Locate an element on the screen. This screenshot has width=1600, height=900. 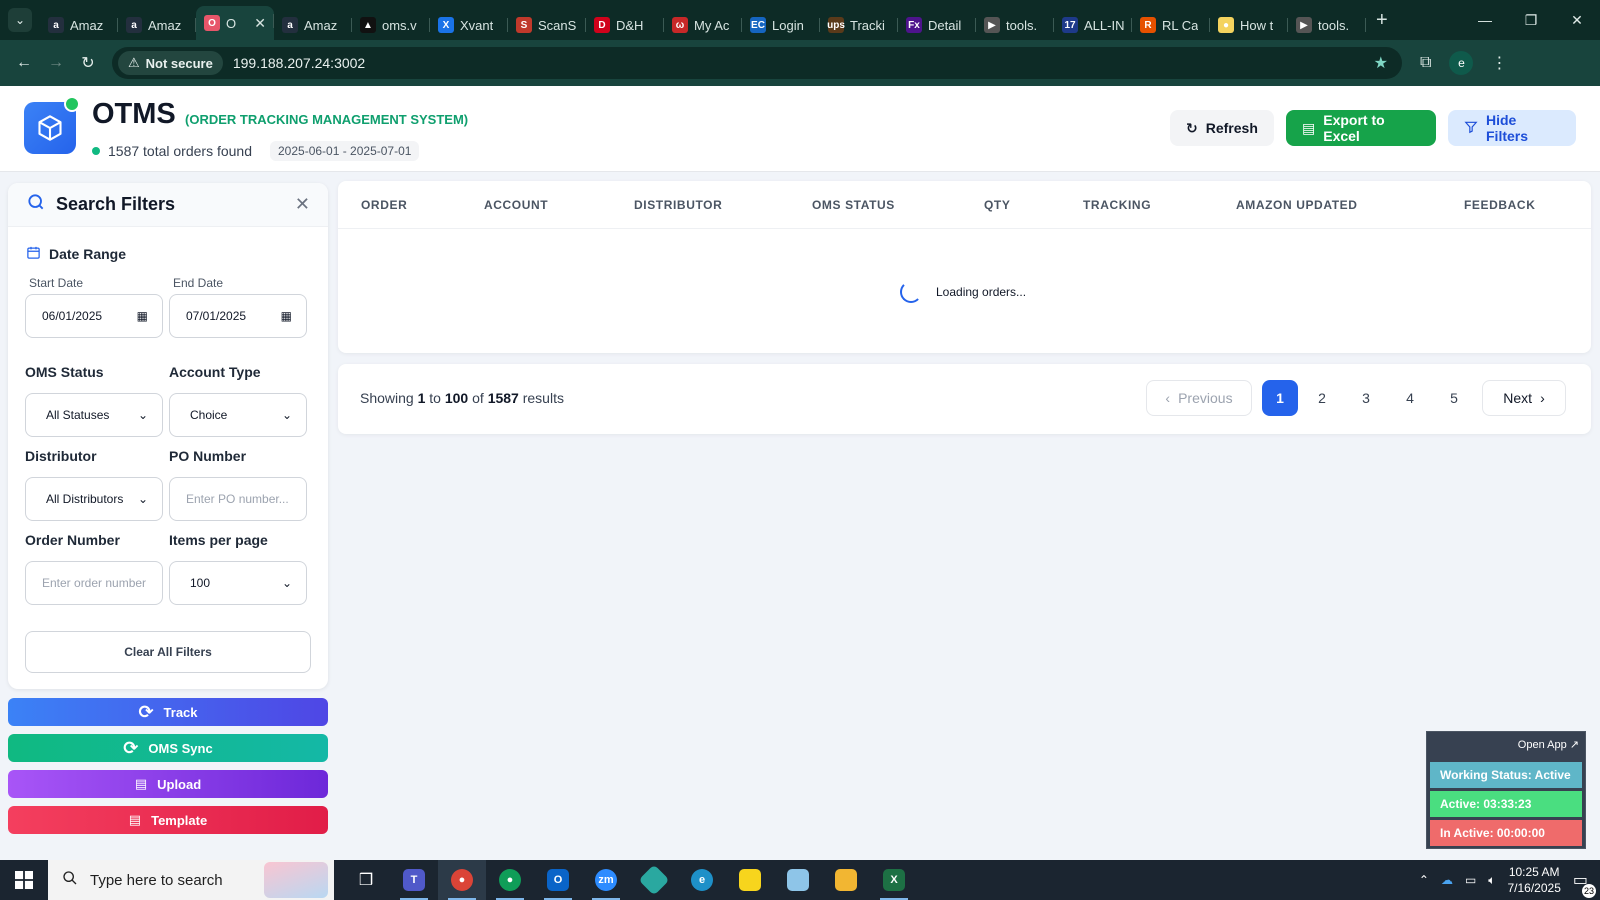
hide-filters-button: Hide Filters is located at coordinates (1512, 128).